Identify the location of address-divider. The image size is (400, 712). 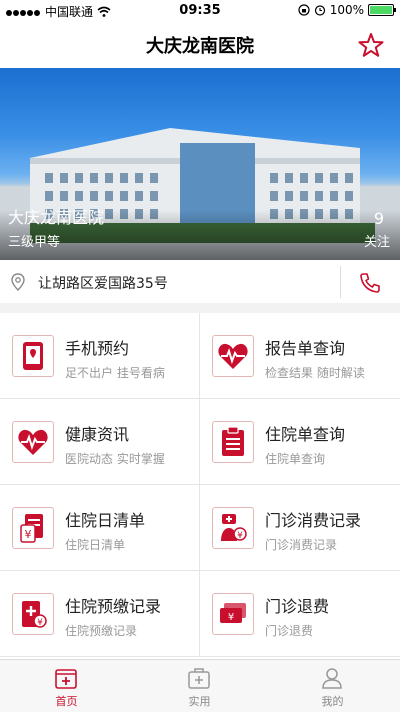
(340, 282).